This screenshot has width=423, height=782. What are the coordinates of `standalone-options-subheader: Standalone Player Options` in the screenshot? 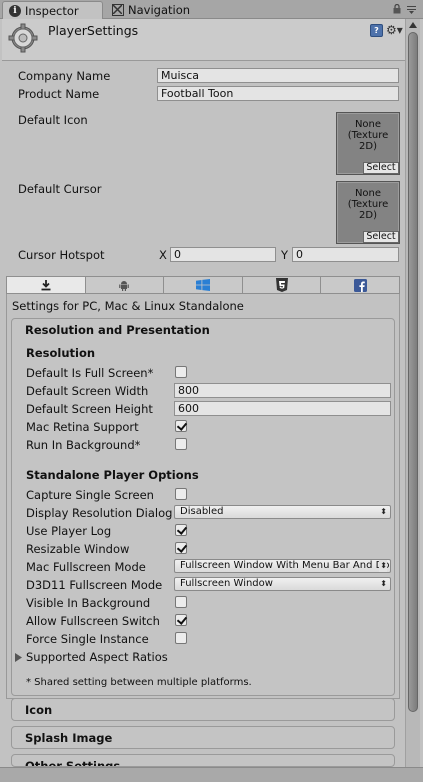 It's located at (112, 475).